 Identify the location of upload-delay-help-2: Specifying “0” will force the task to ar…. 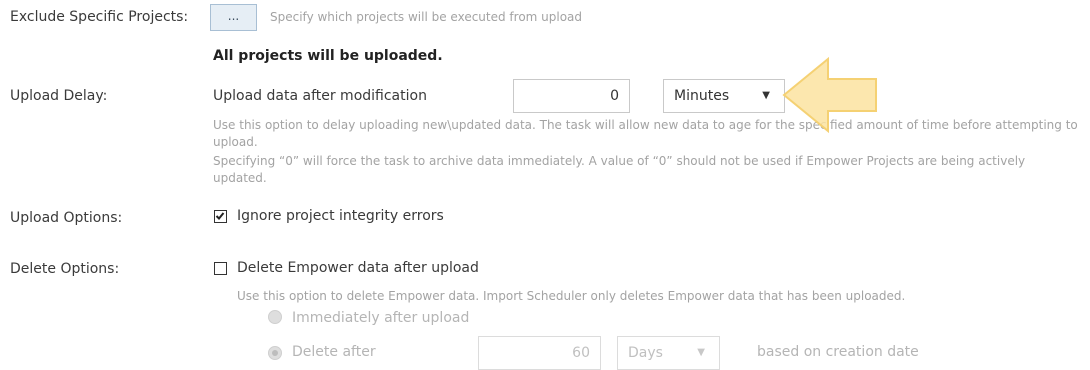
(619, 169).